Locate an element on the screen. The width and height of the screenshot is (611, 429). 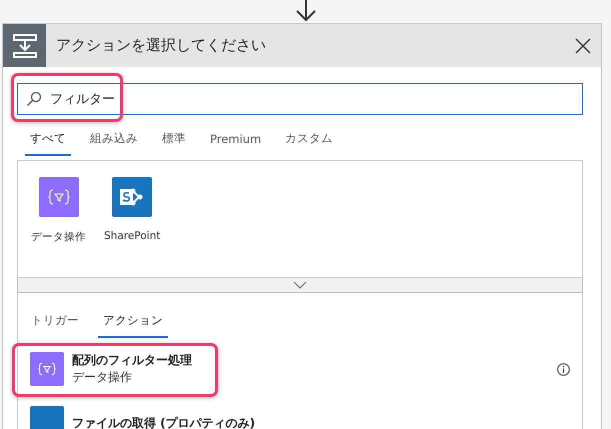
search-field: フィルター is located at coordinates (300, 99).